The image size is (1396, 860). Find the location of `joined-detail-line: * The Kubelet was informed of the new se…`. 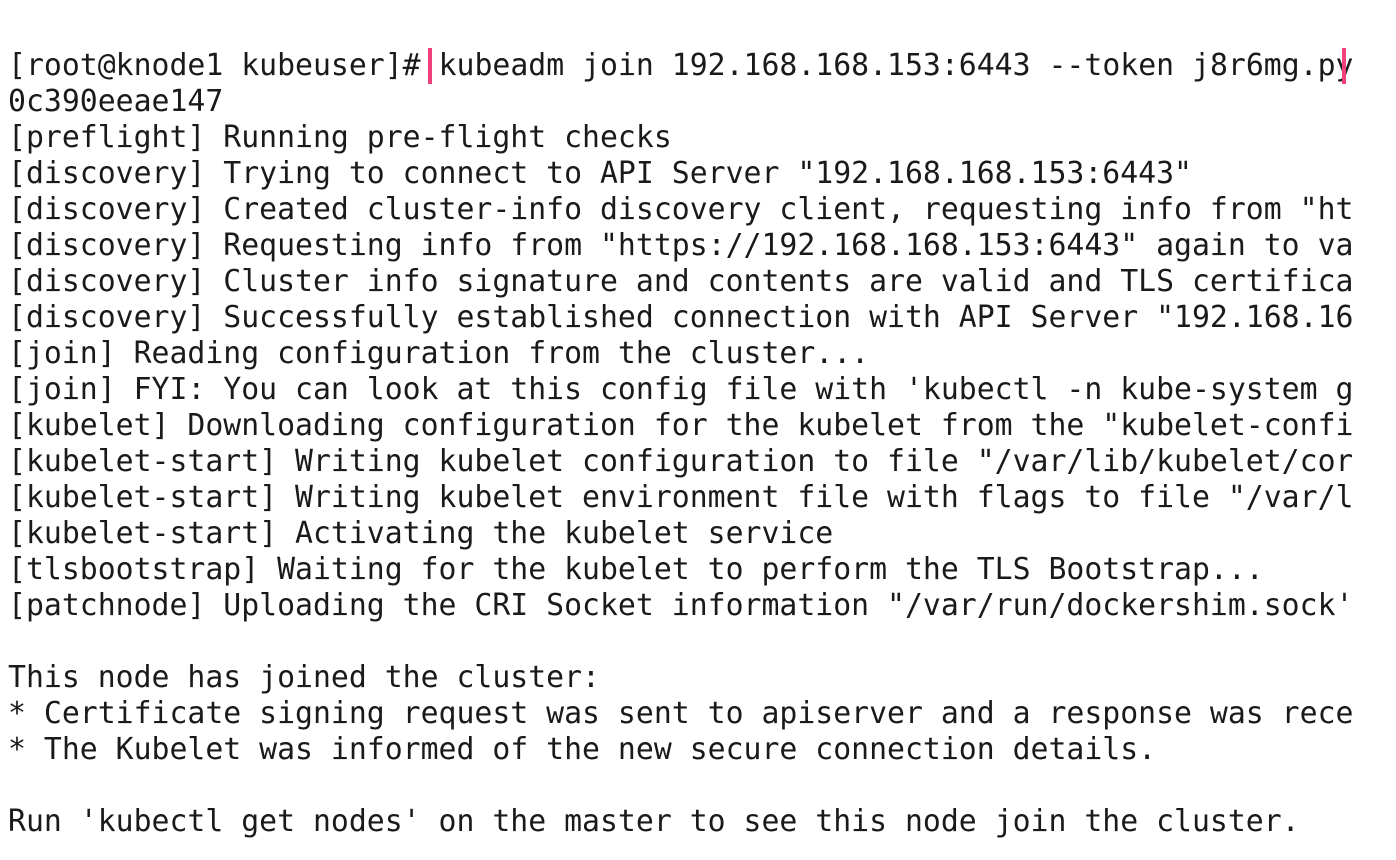

joined-detail-line: * The Kubelet was informed of the new se… is located at coordinates (582, 749).